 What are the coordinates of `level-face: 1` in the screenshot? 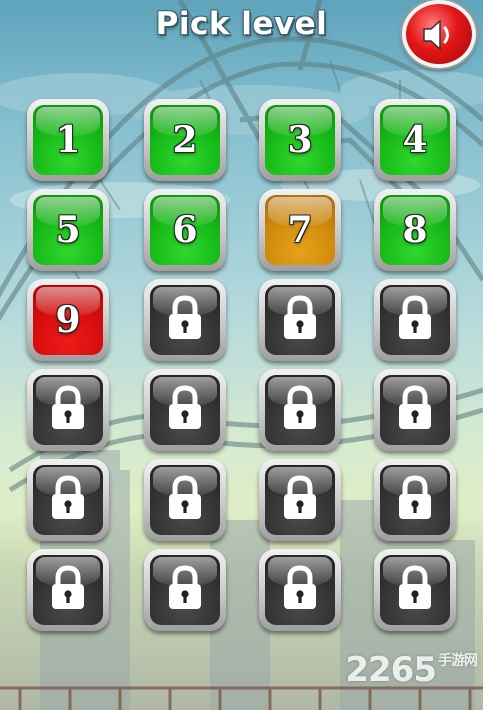 It's located at (68, 140).